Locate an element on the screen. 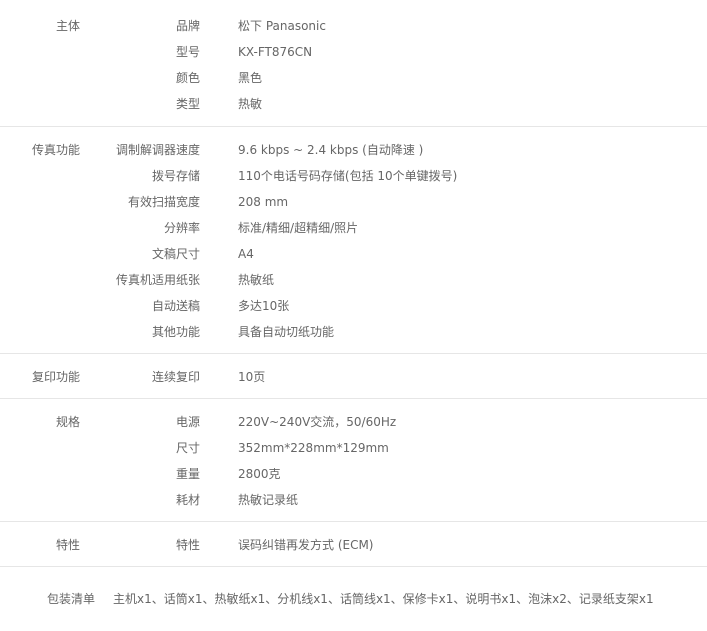 The height and width of the screenshot is (631, 707). spec-label: 重量 is located at coordinates (187, 474).